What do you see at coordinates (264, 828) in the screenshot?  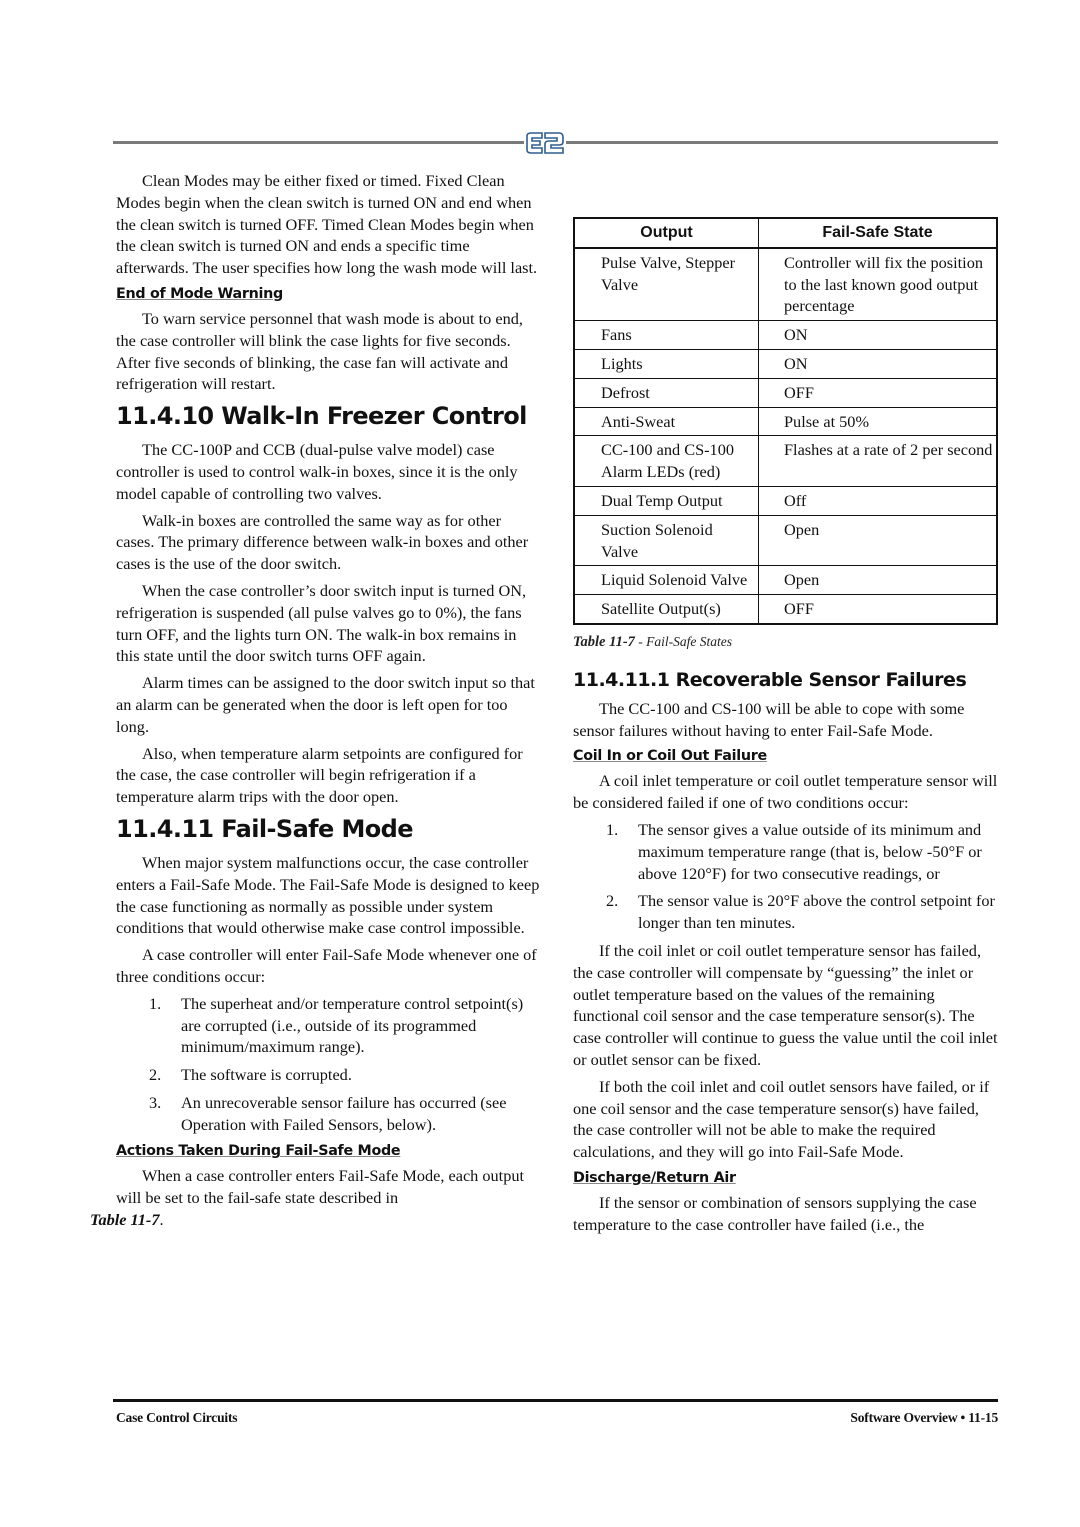 I see `failsafe-heading: 11.4.11 Fail-Safe Mode` at bounding box center [264, 828].